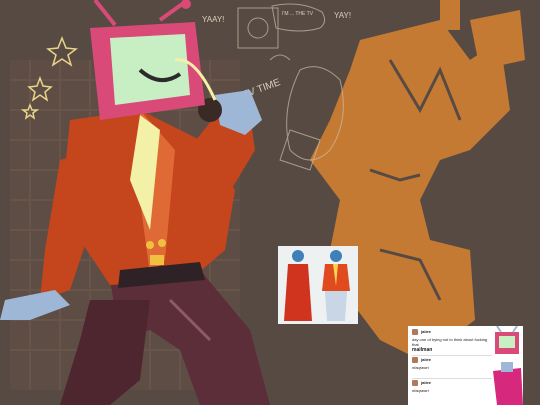 The image size is (540, 405). Describe the element at coordinates (318, 285) in the screenshot. I see `costume-reference-photo` at that location.